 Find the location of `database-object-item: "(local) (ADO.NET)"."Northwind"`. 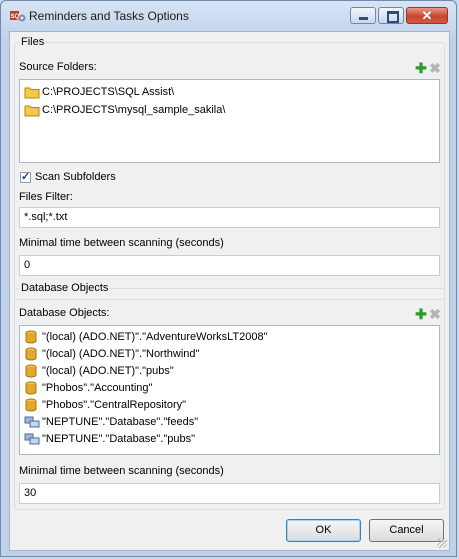

database-object-item: "(local) (ADO.NET)"."Northwind" is located at coordinates (111, 354).